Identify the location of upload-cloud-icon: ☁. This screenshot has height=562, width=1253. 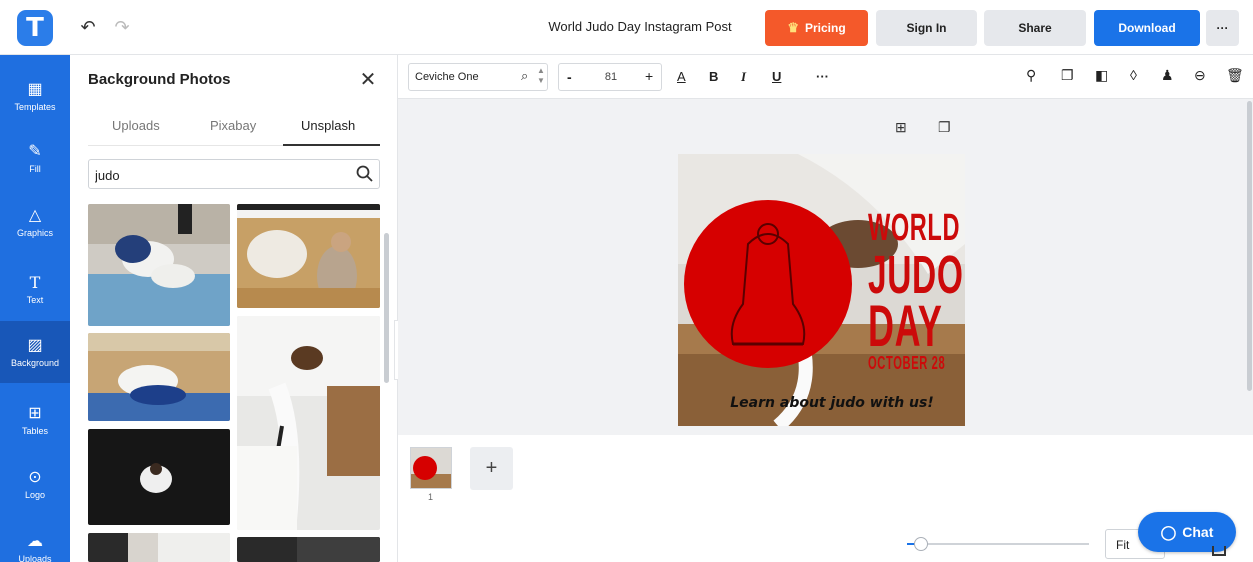
(35, 541).